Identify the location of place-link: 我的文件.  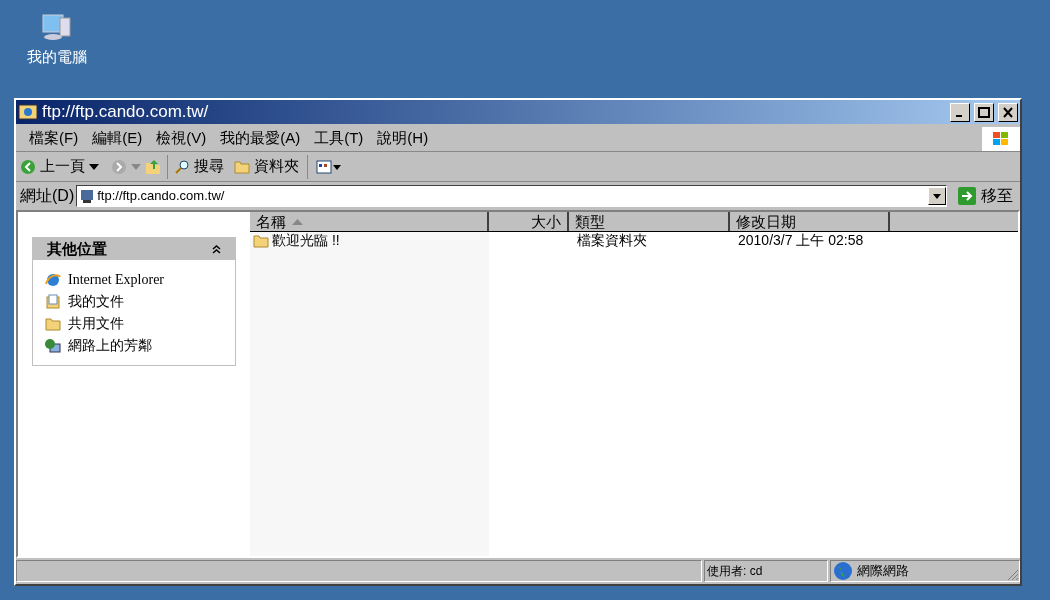
(96, 301).